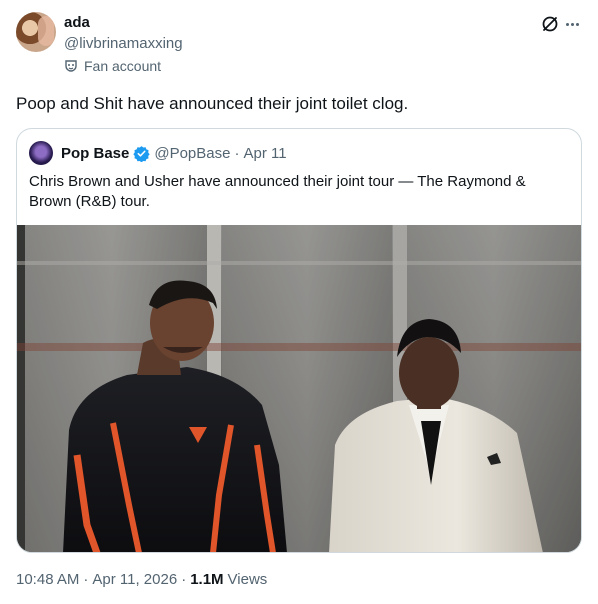 Image resolution: width=598 pixels, height=604 pixels. What do you see at coordinates (123, 43) in the screenshot?
I see `author-handle: @livbrinamaxxing` at bounding box center [123, 43].